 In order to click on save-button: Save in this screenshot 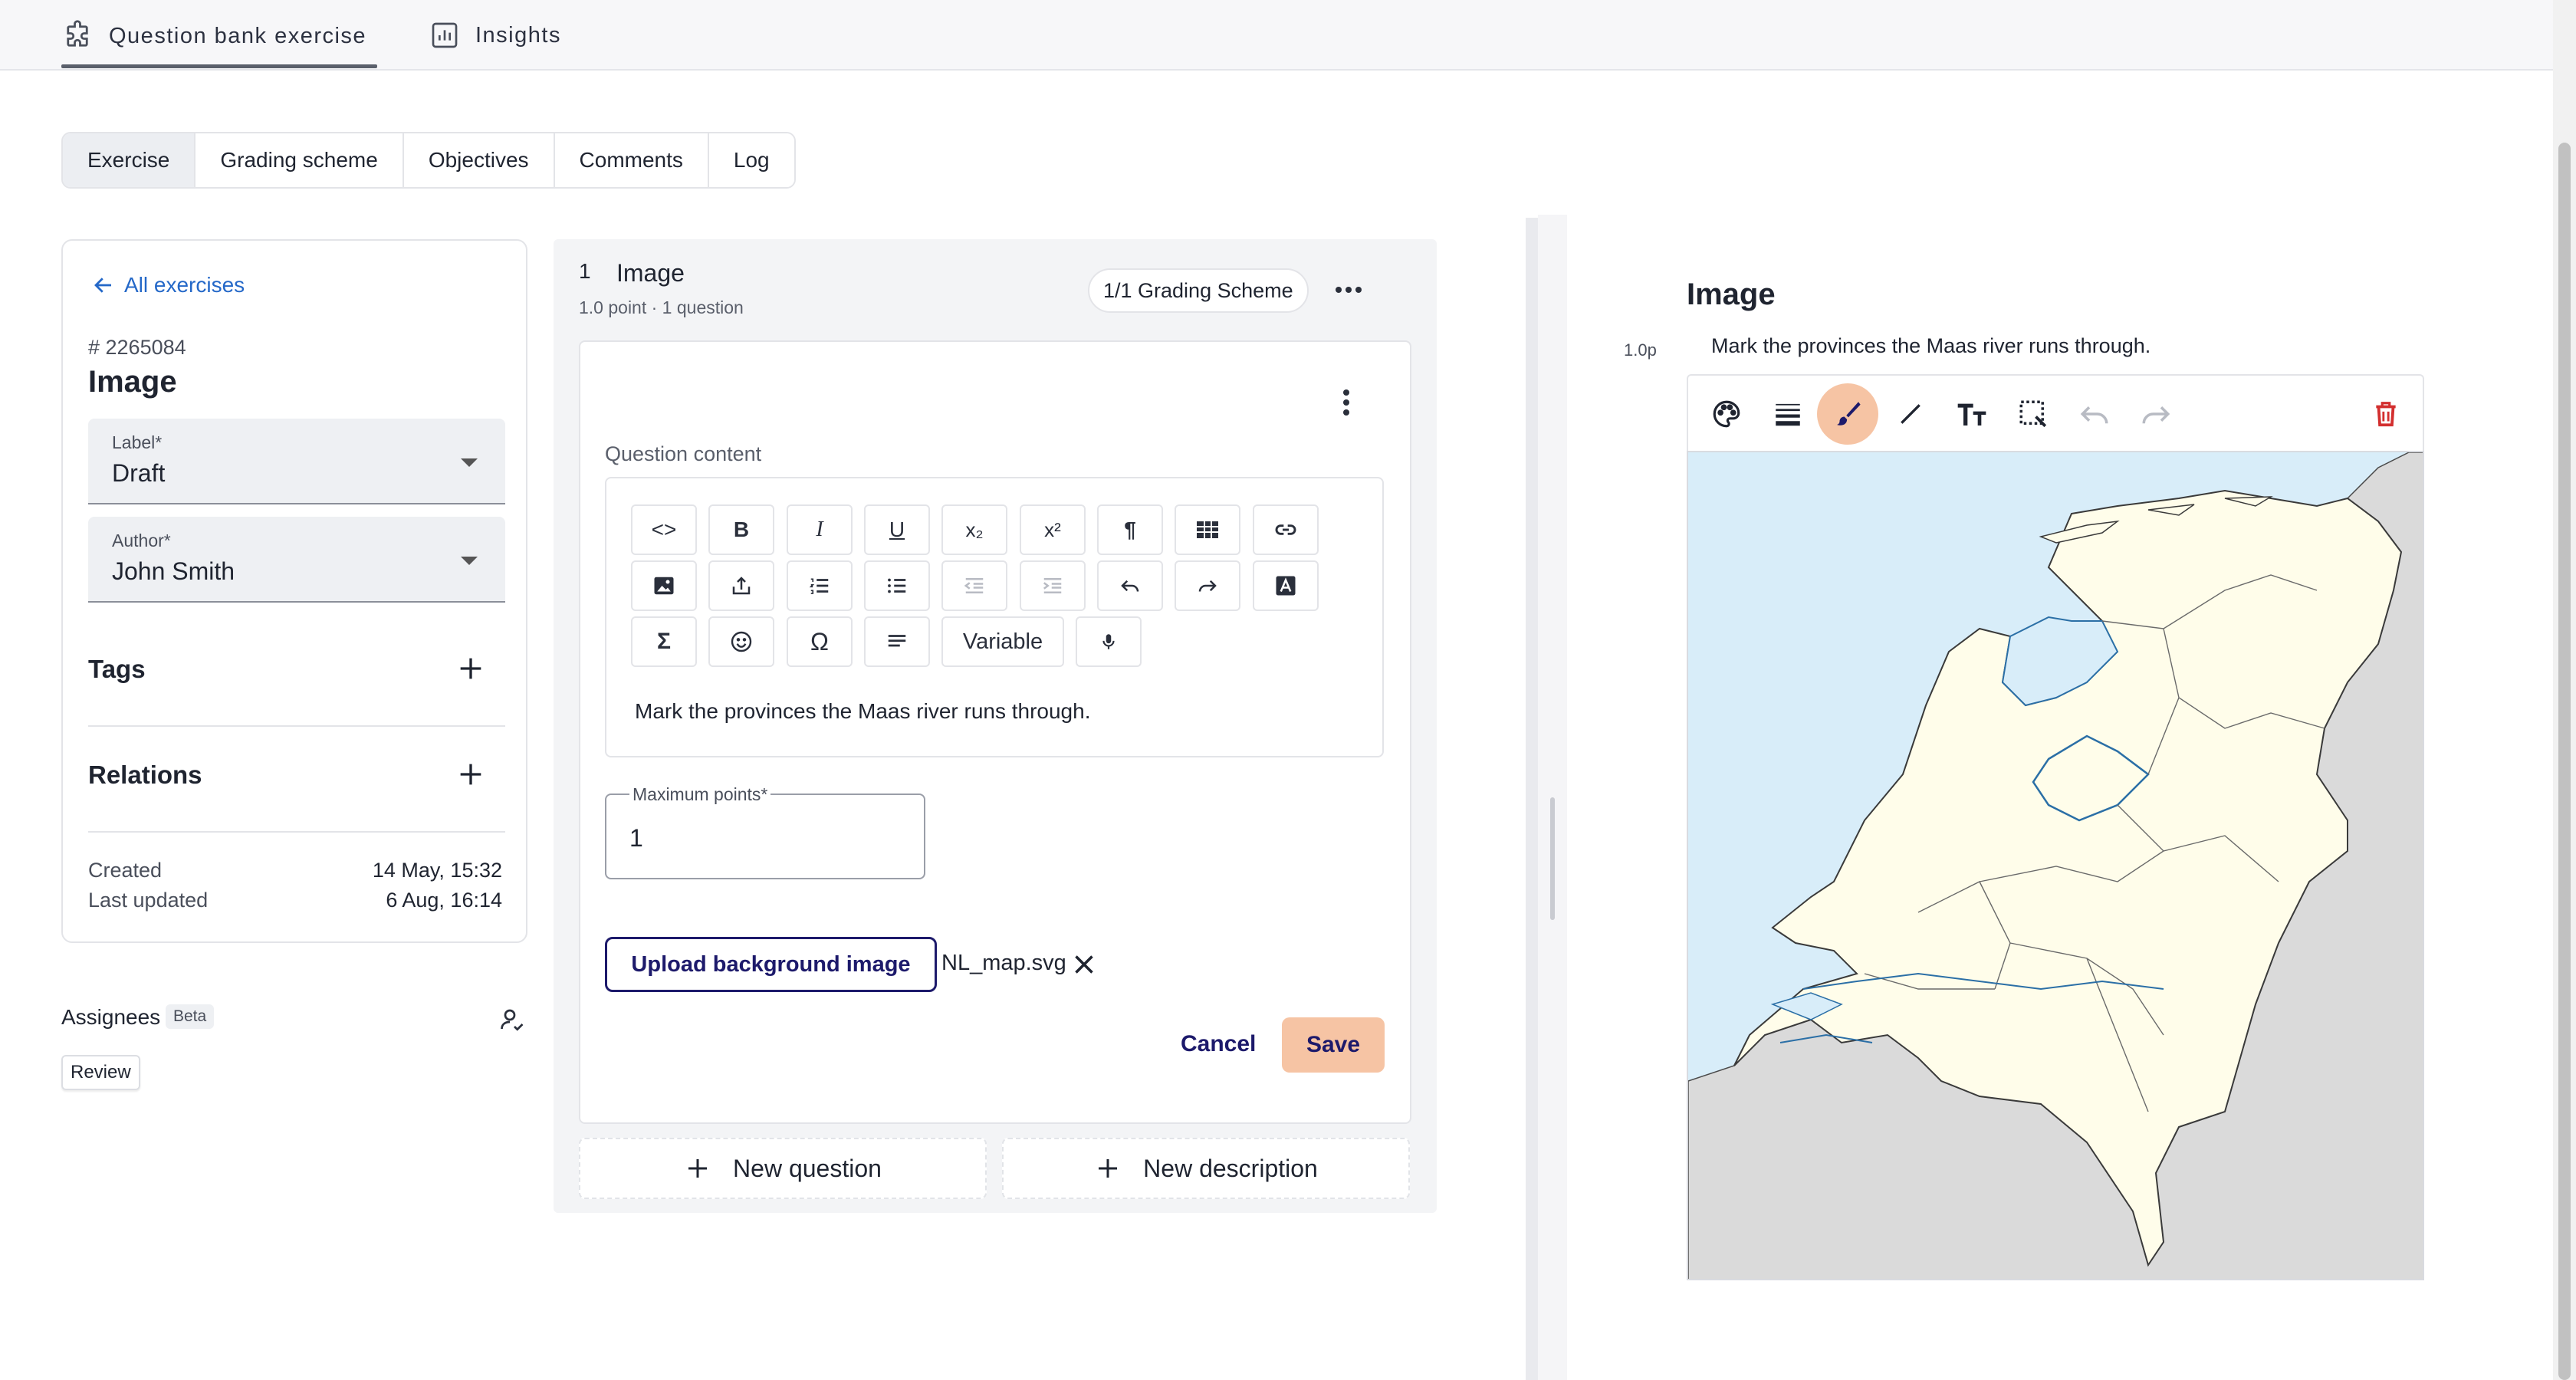, I will do `click(1333, 1045)`.